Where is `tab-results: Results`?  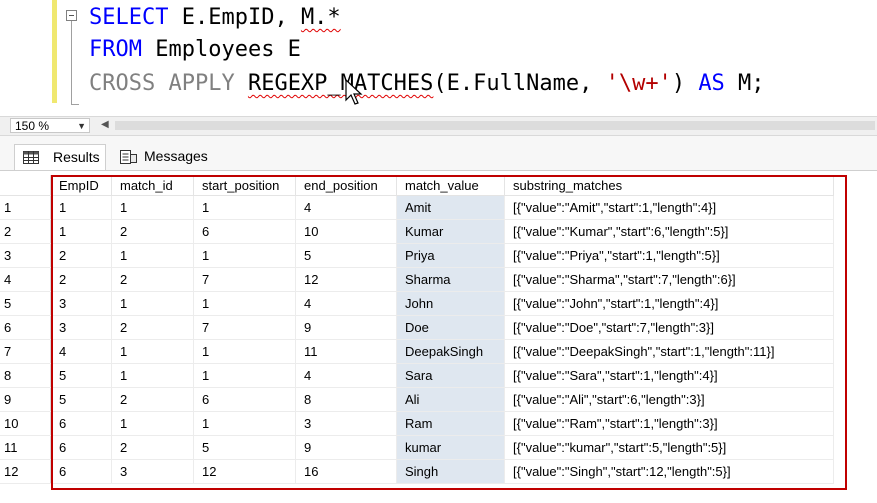
tab-results: Results is located at coordinates (60, 157).